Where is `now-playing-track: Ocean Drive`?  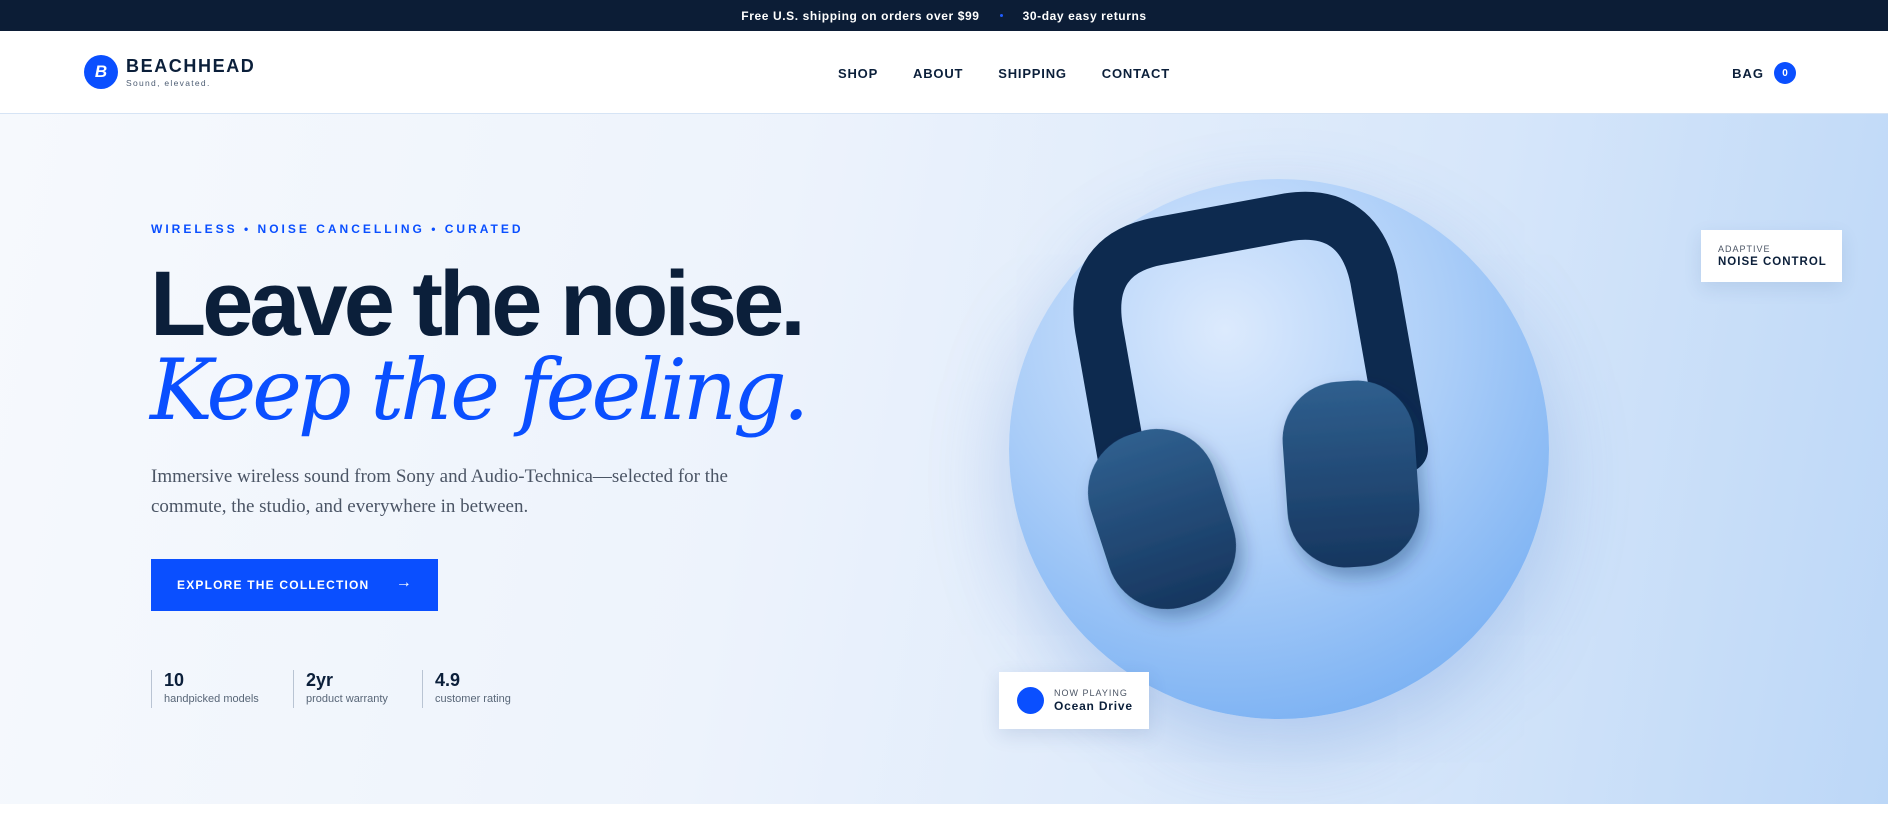 now-playing-track: Ocean Drive is located at coordinates (1093, 706).